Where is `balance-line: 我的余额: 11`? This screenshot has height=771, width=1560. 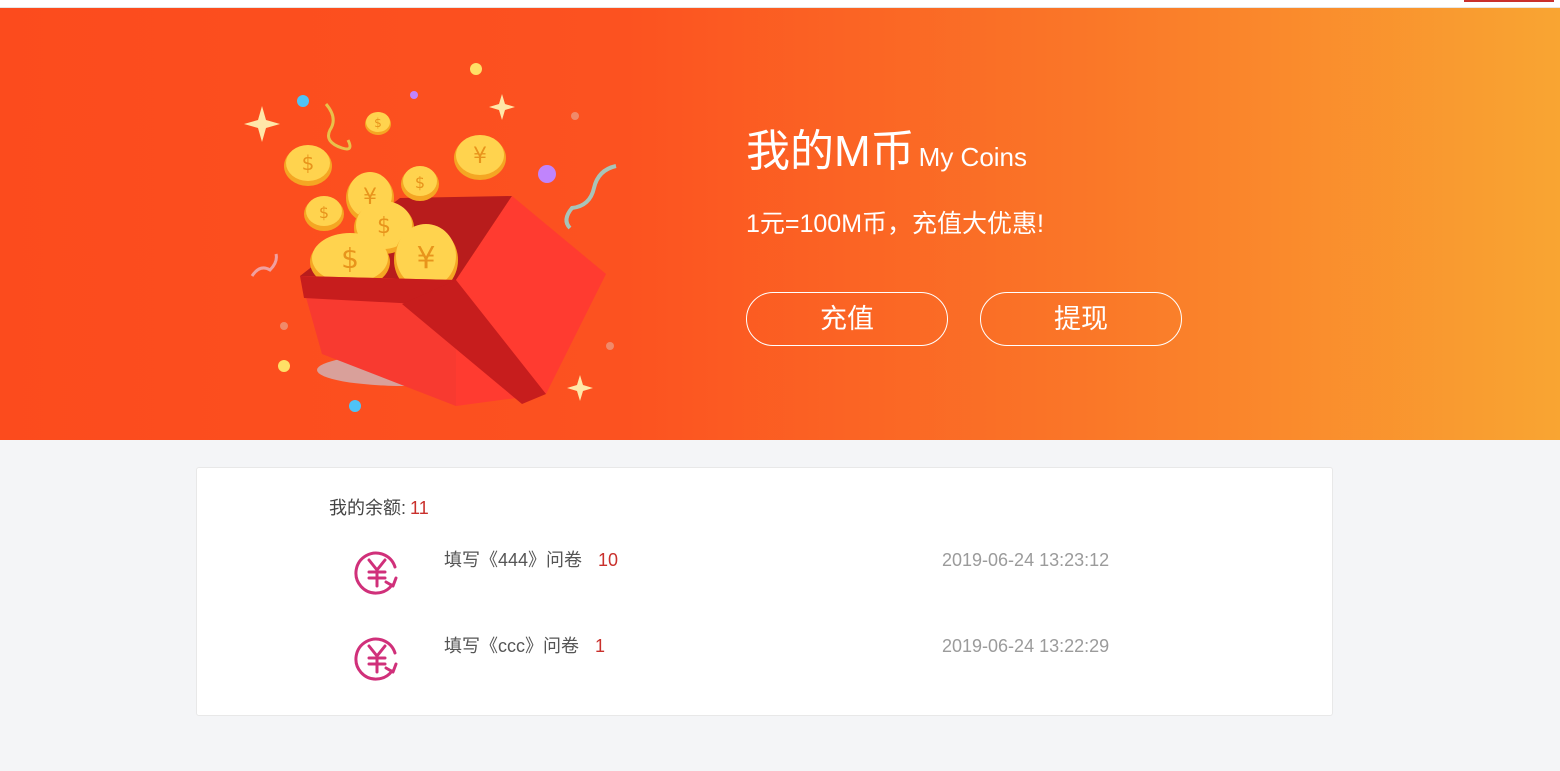
balance-line: 我的余额: 11 is located at coordinates (379, 507).